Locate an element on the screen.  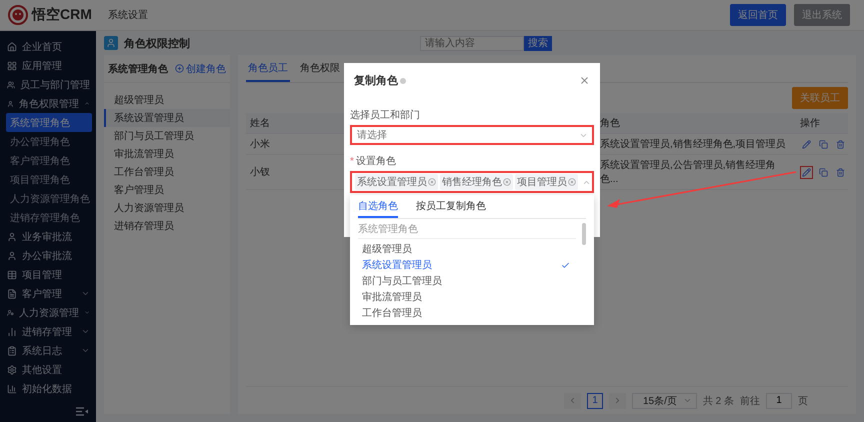
total-count: 共 2 条 is located at coordinates (718, 401).